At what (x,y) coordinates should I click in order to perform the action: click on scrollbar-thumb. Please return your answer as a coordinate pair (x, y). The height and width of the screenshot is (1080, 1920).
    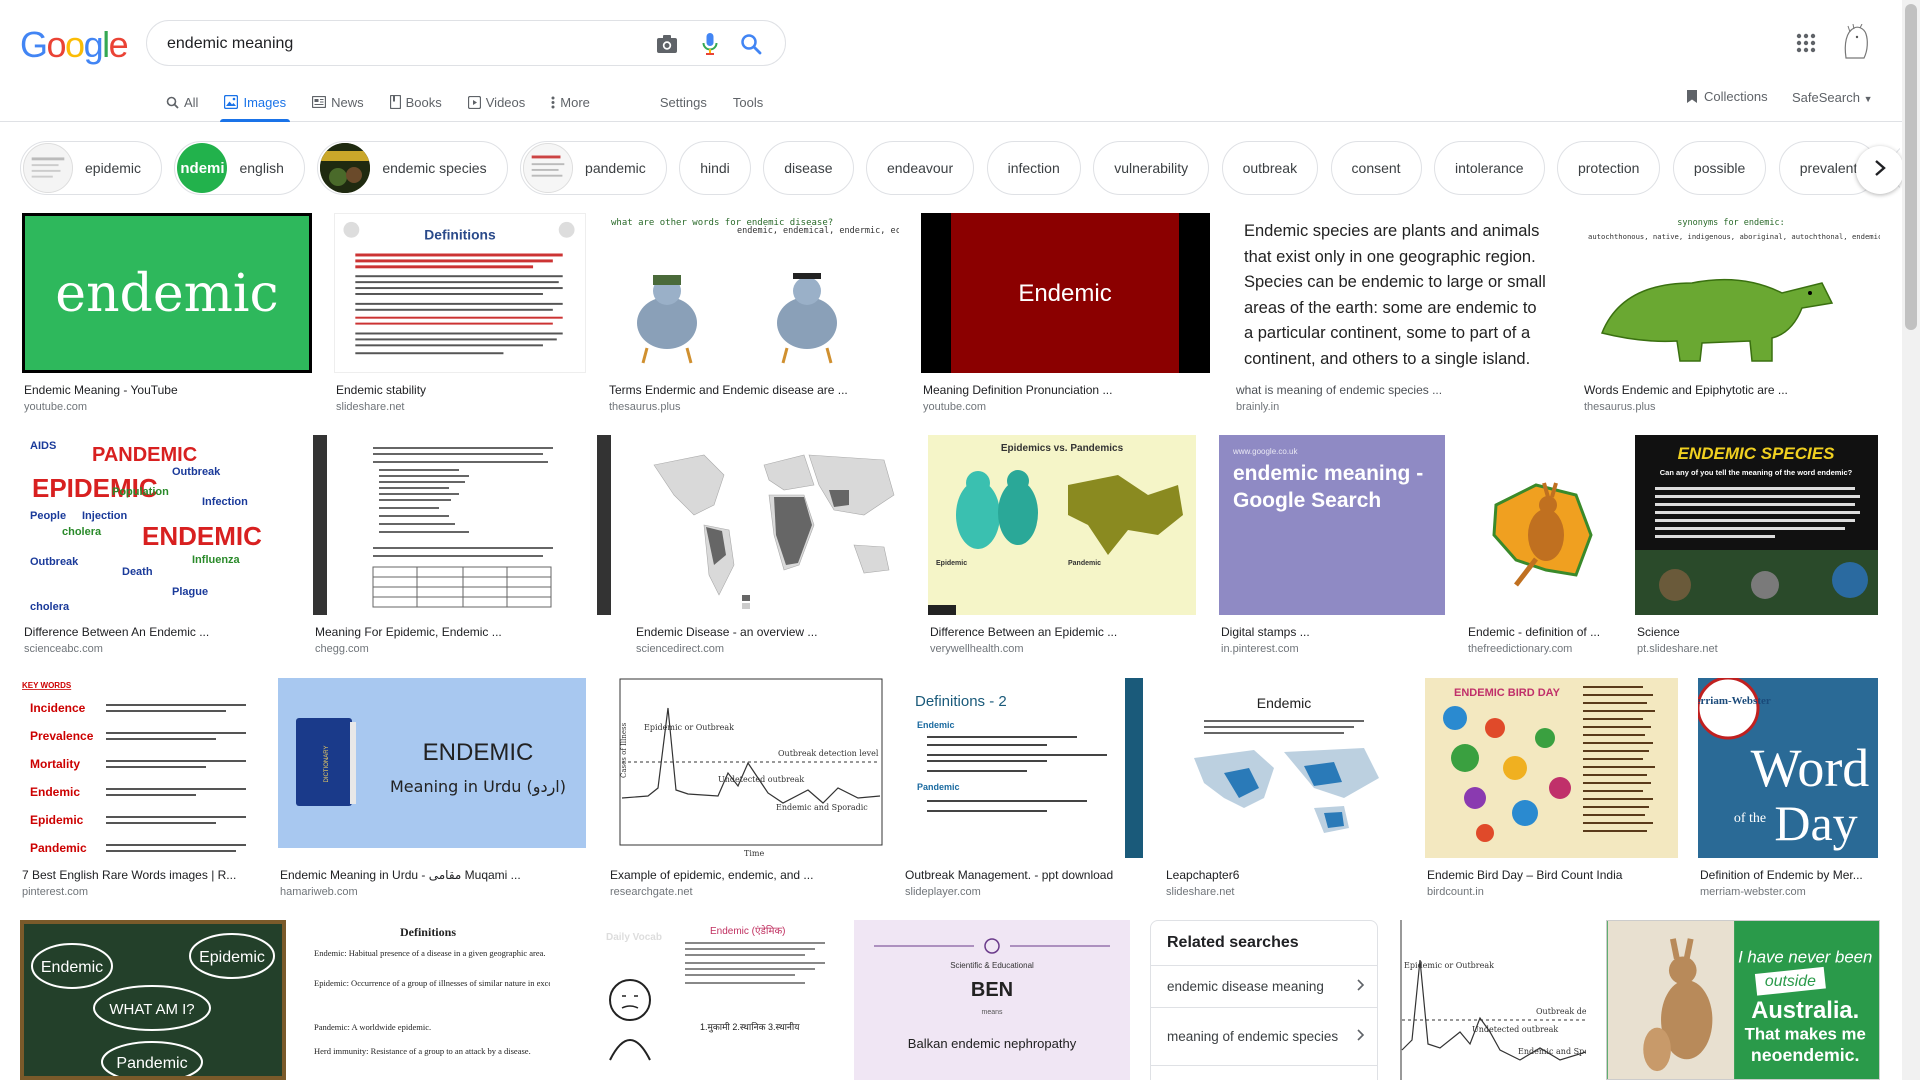
    Looking at the image, I should click on (1911, 167).